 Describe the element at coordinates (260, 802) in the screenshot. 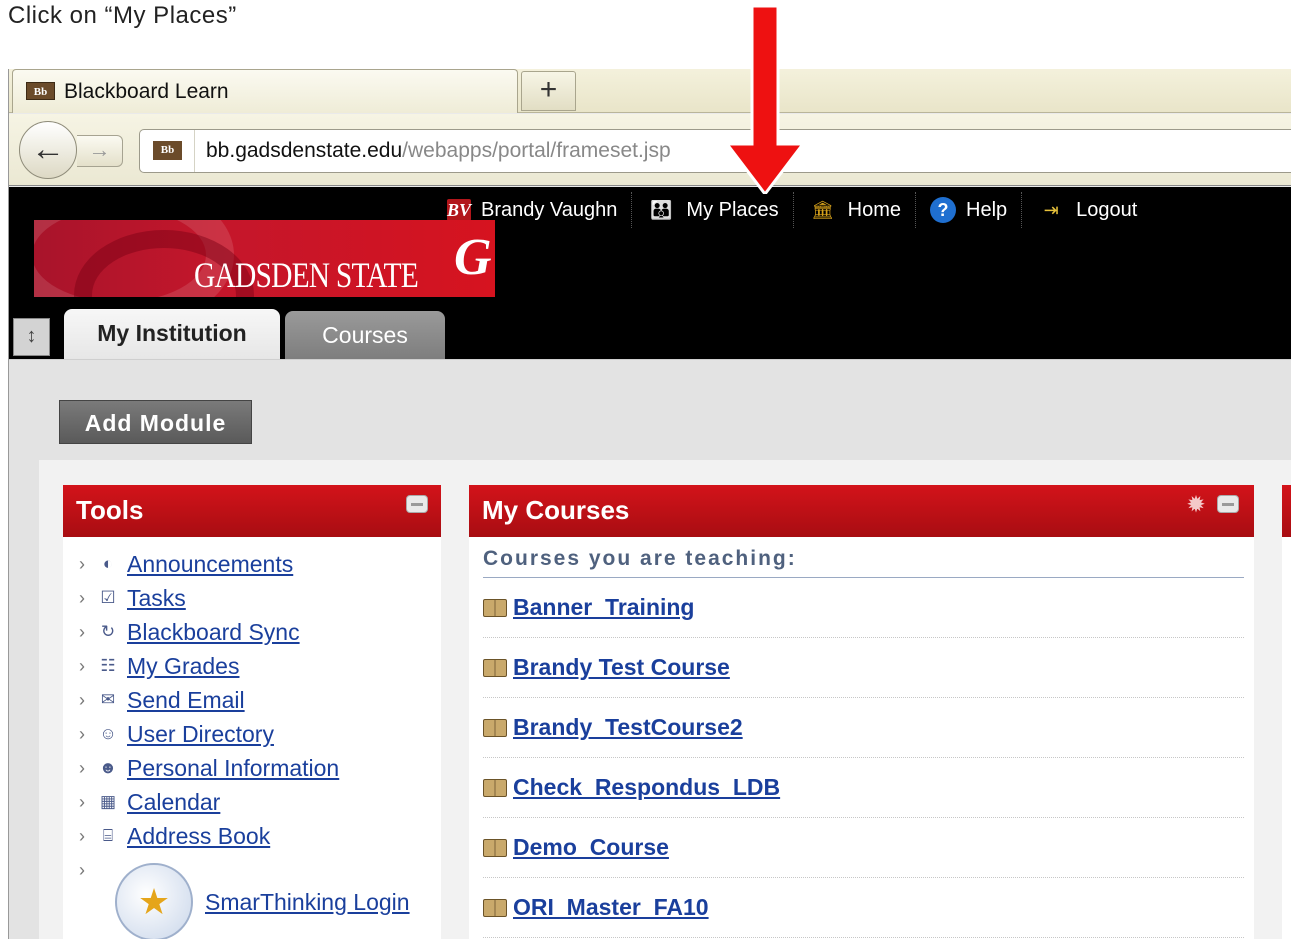

I see `tool-item: › ▦ Calendar` at that location.